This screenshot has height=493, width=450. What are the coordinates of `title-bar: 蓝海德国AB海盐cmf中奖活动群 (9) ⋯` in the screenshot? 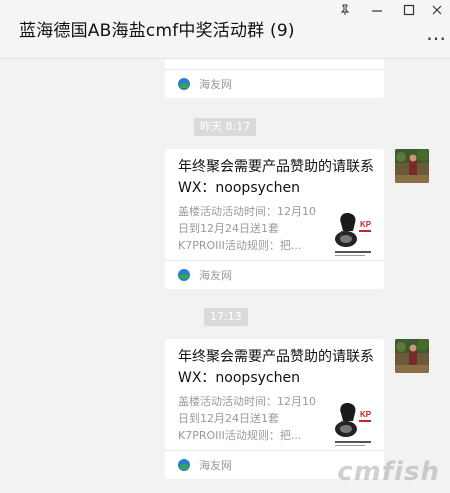 It's located at (225, 29).